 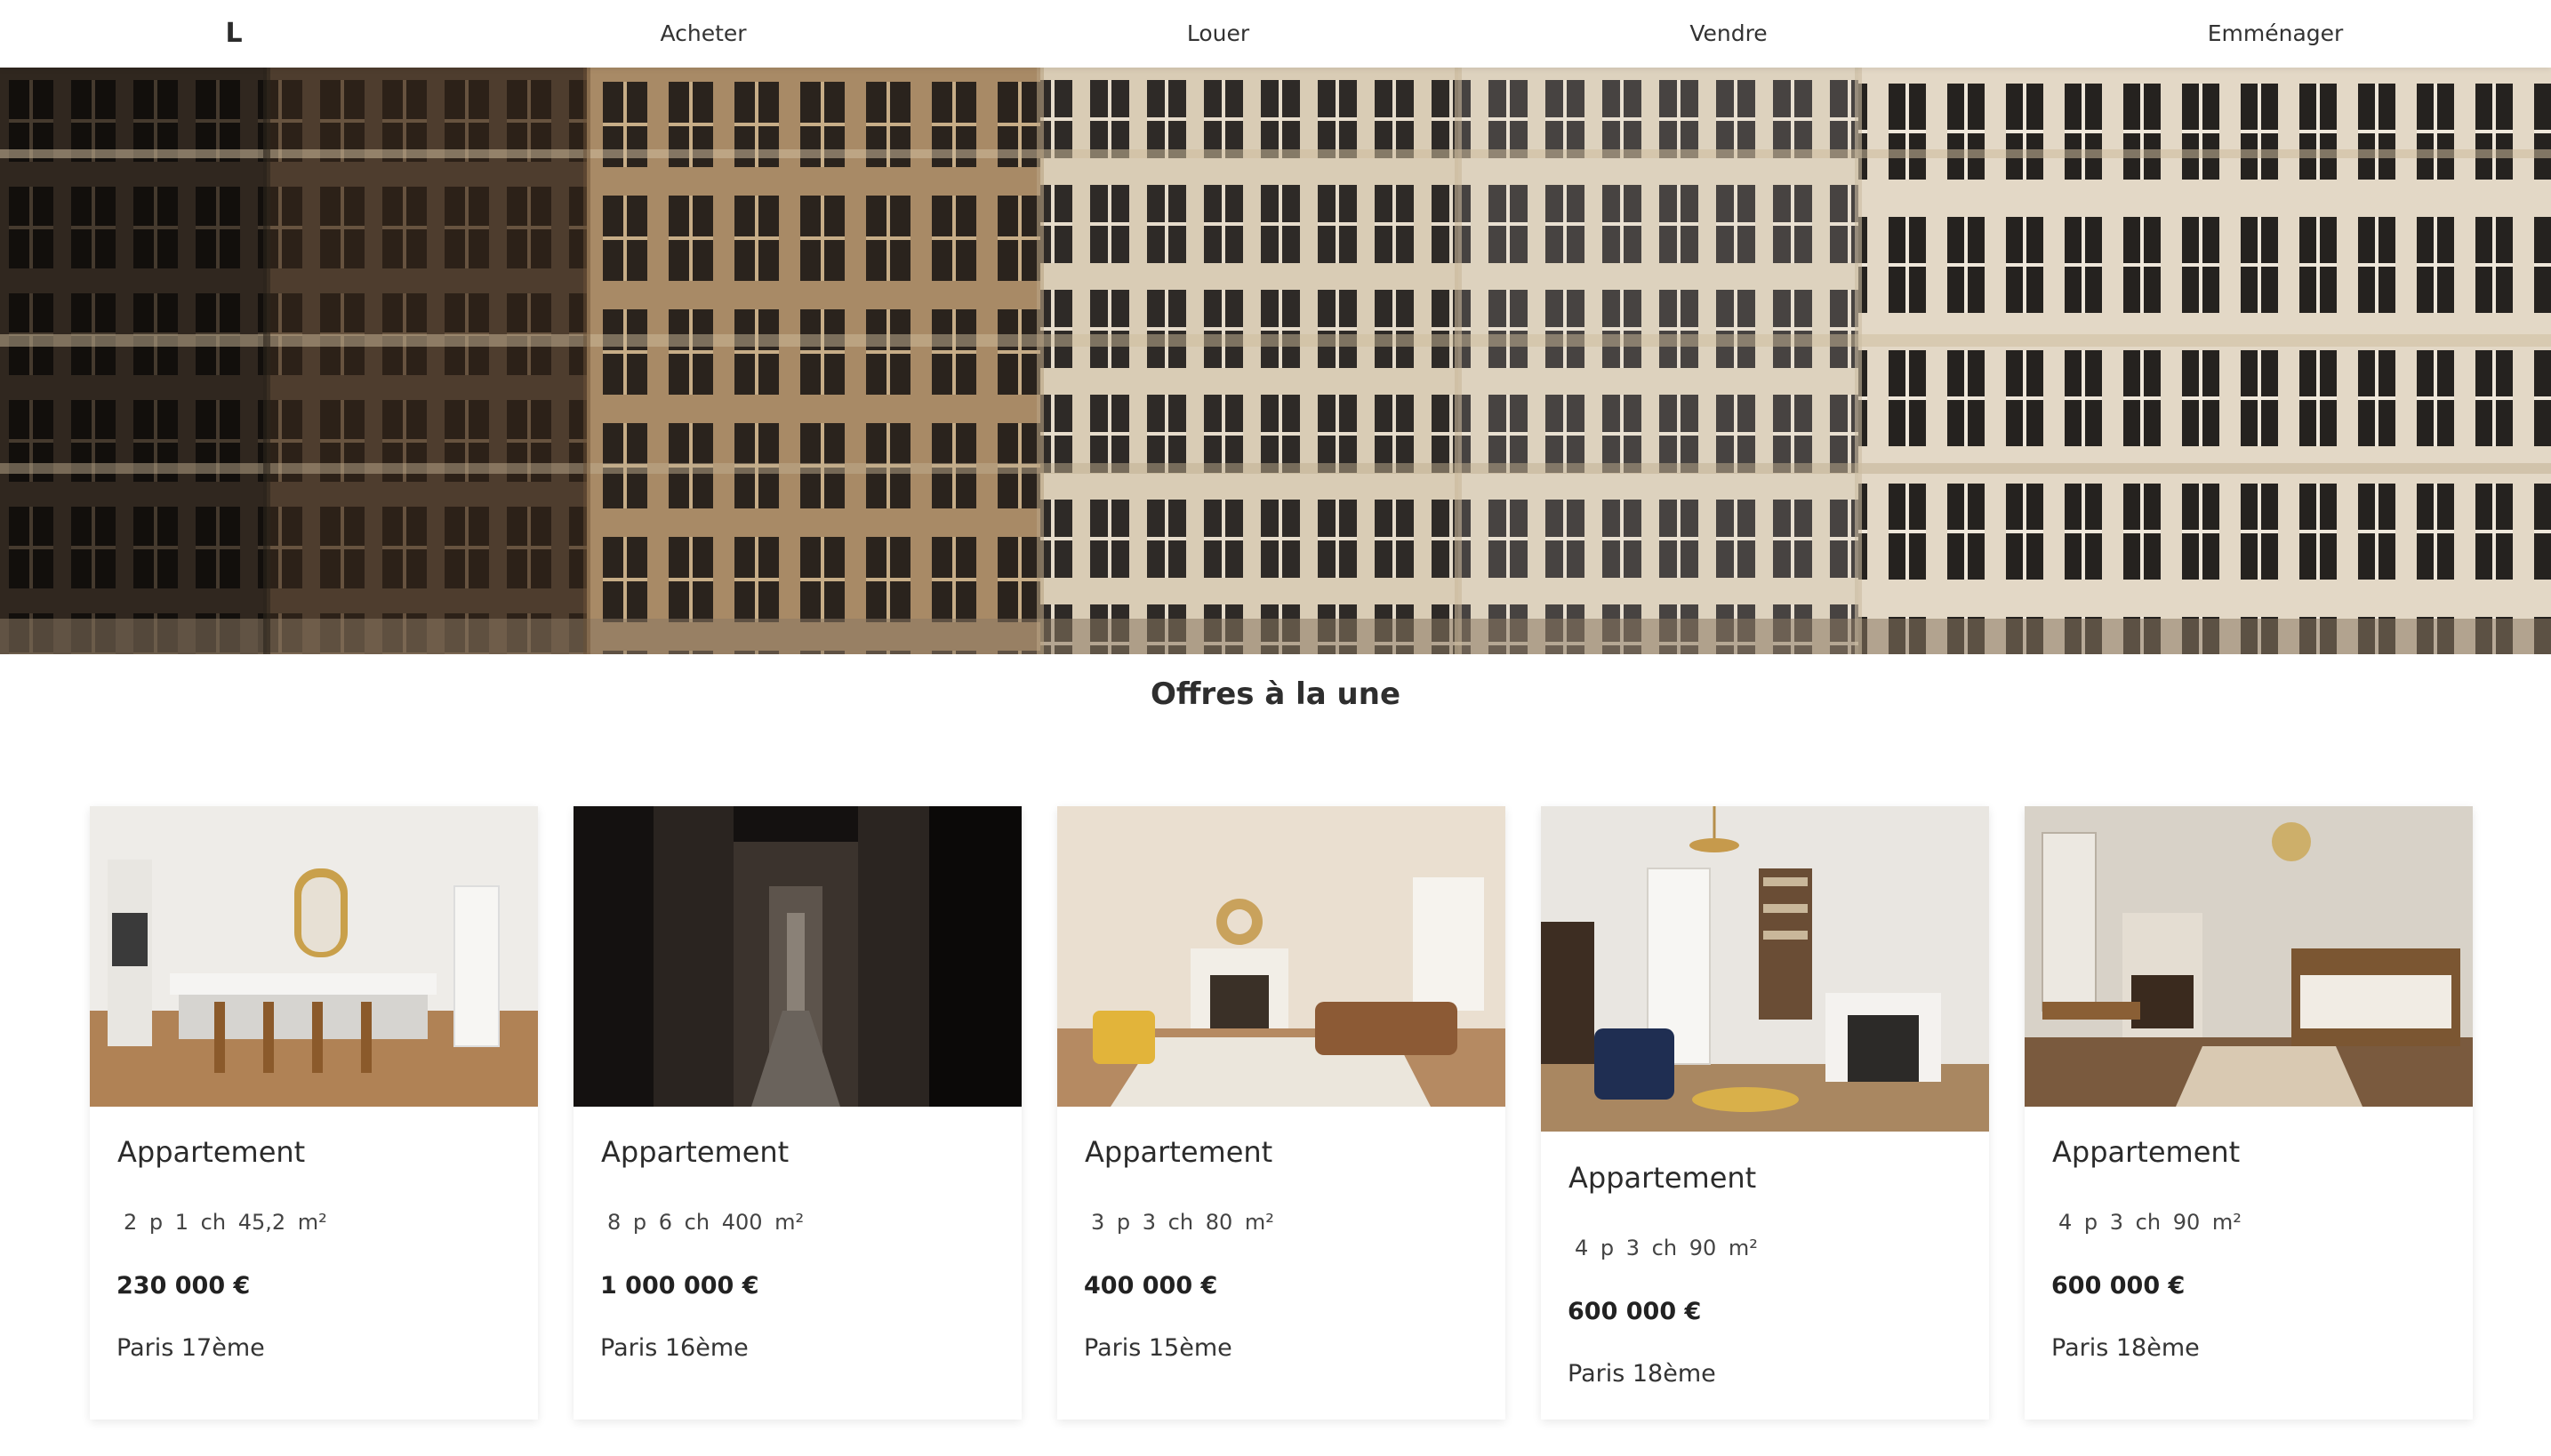 I want to click on featured-offers-title: Offres à la une, so click(x=1275, y=694).